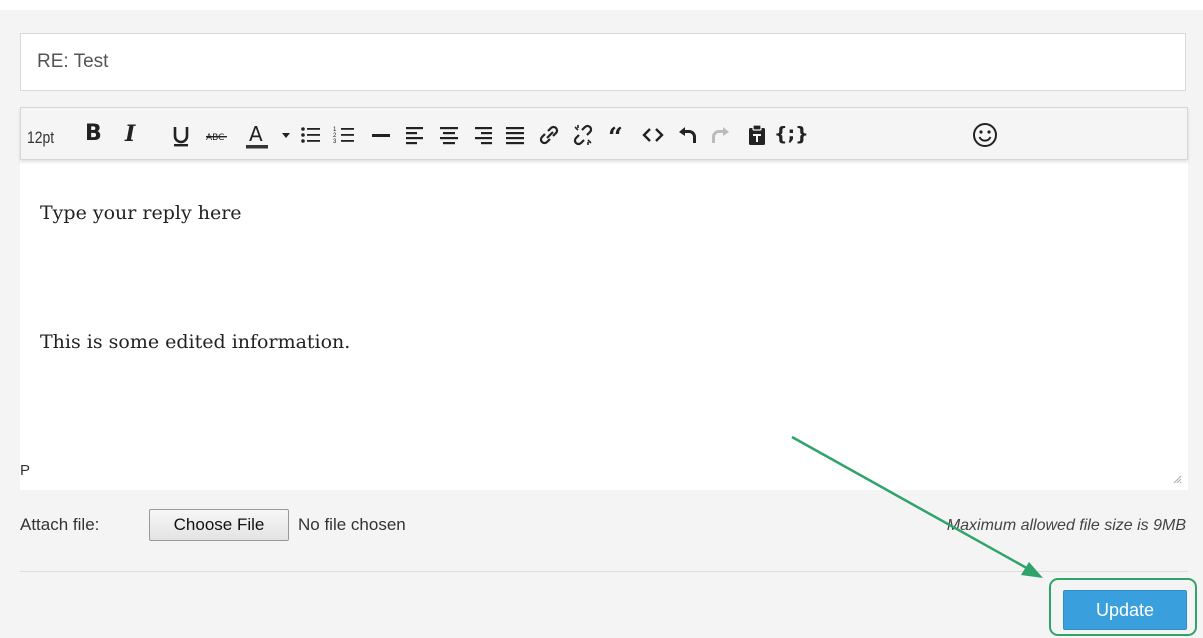  I want to click on unlink-button, so click(583, 135).